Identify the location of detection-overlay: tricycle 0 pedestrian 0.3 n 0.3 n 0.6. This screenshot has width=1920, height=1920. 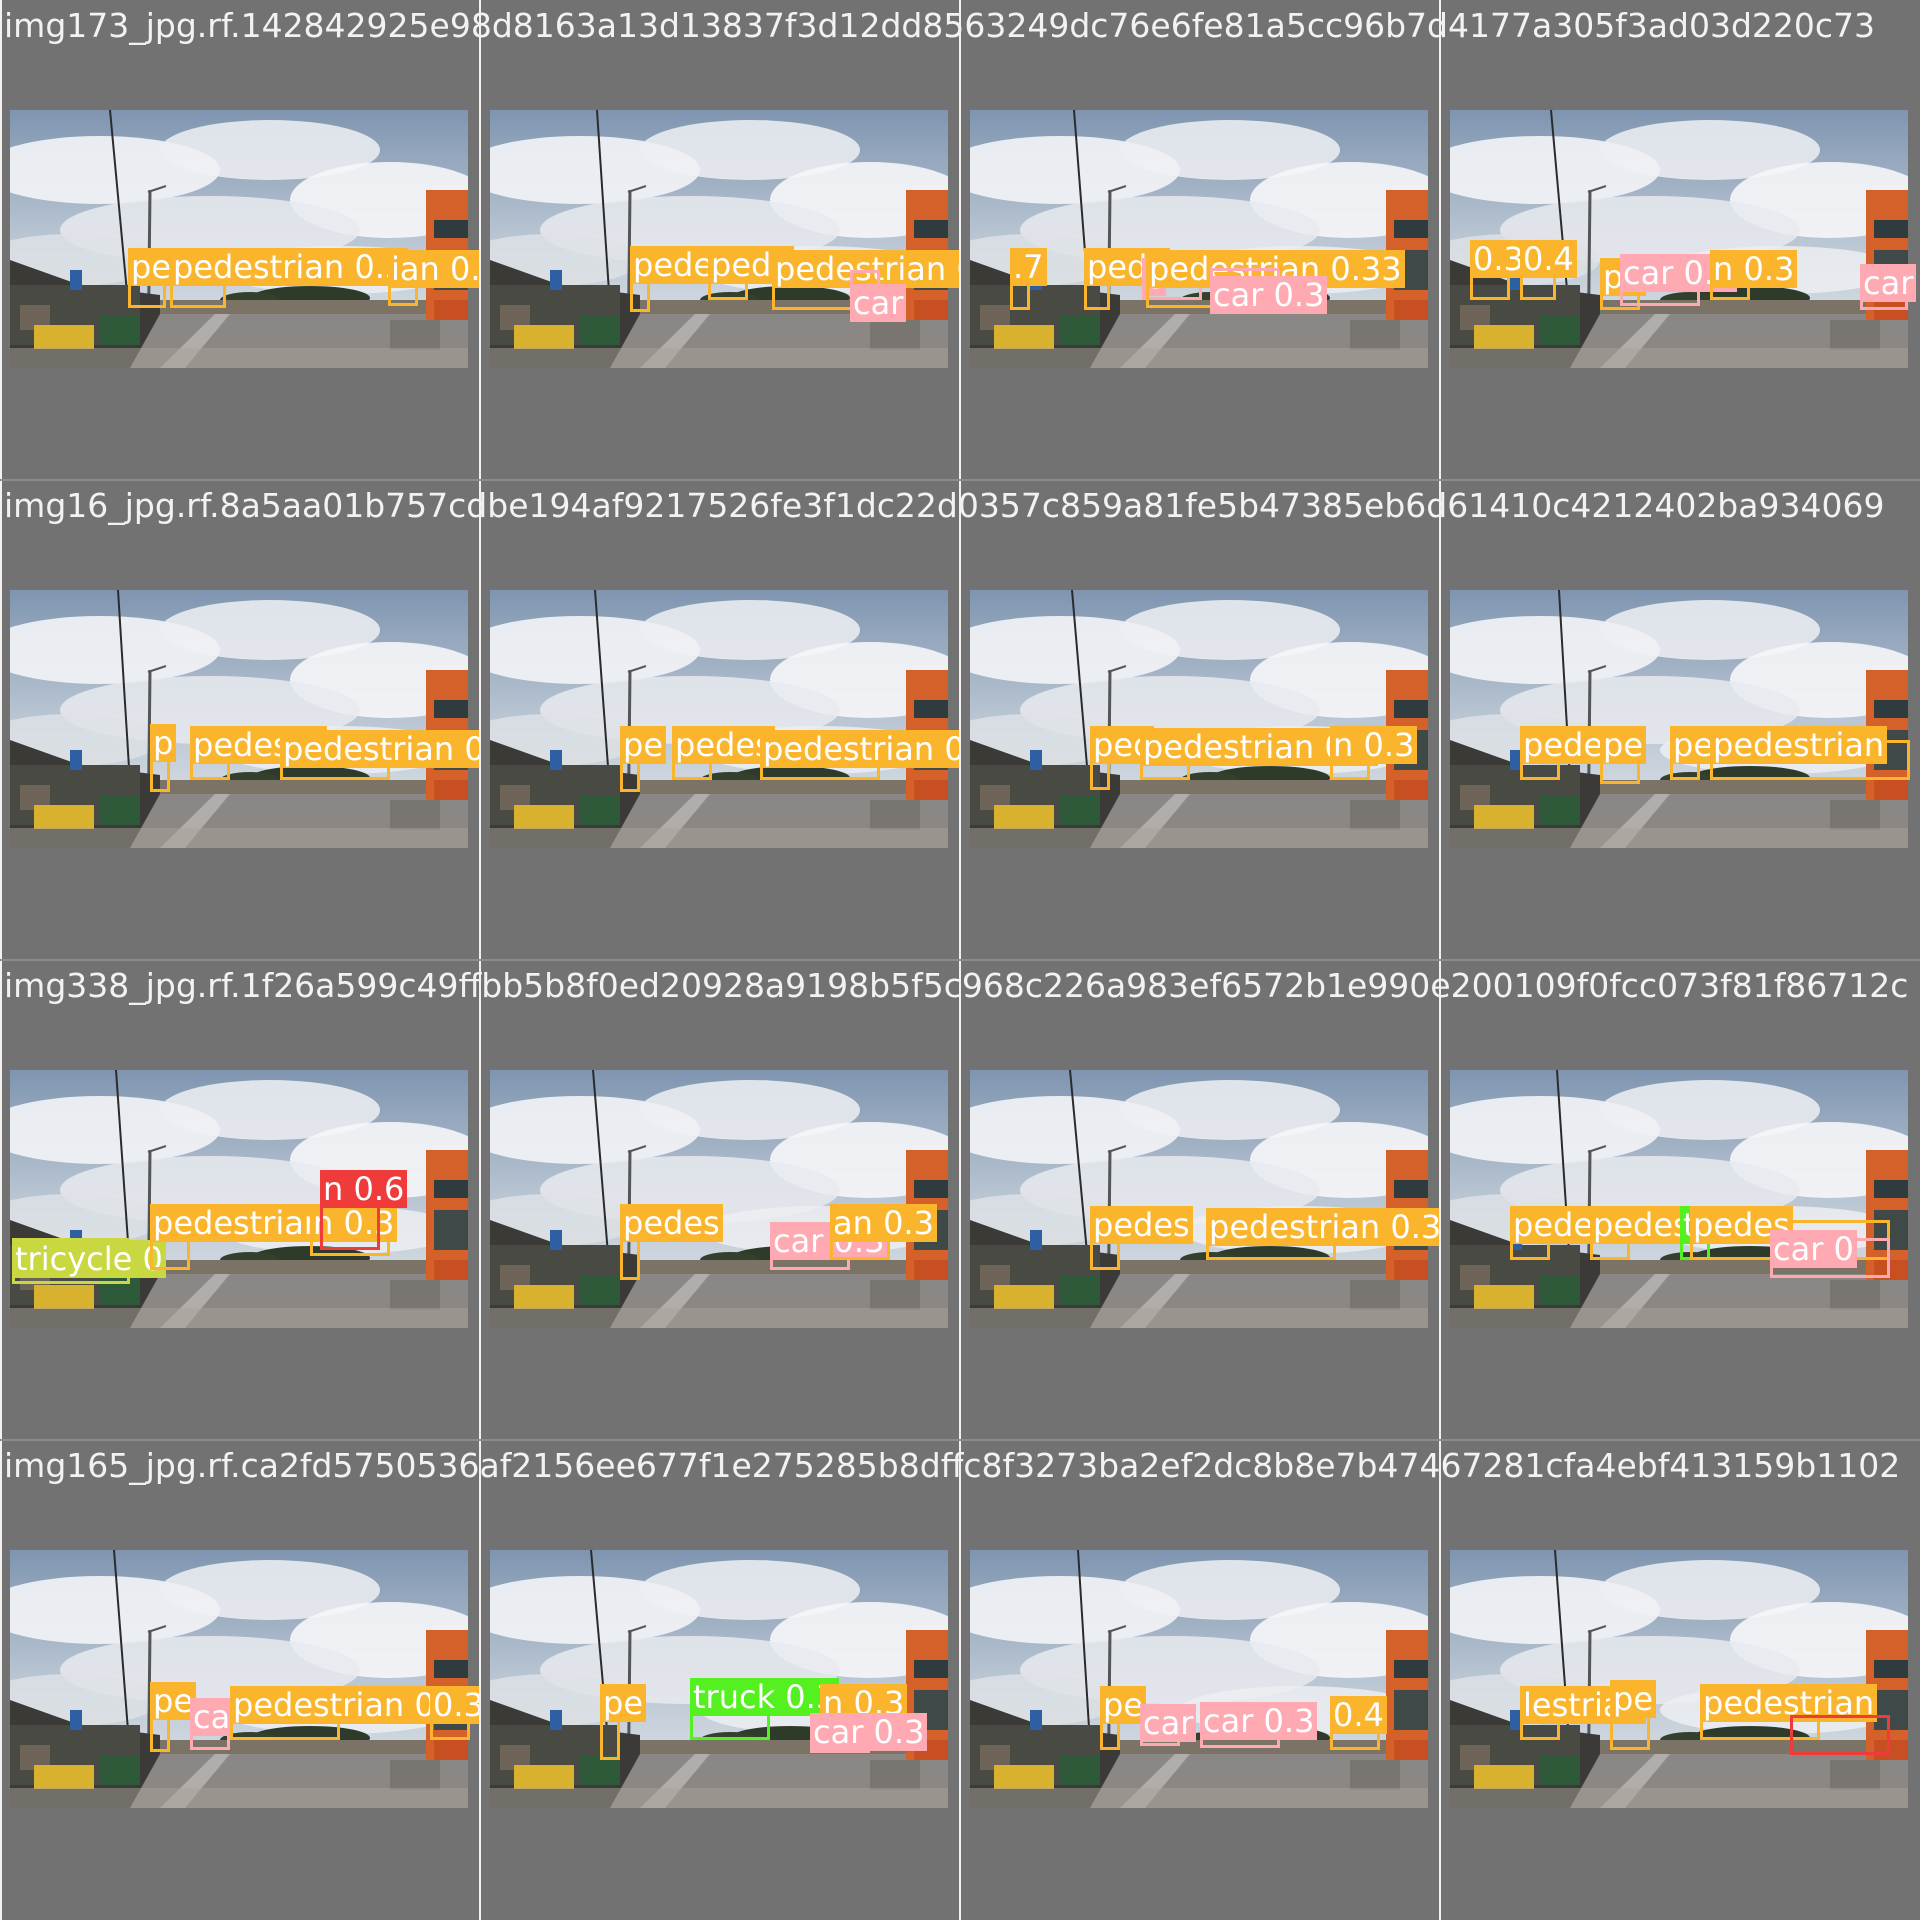
(239, 1199).